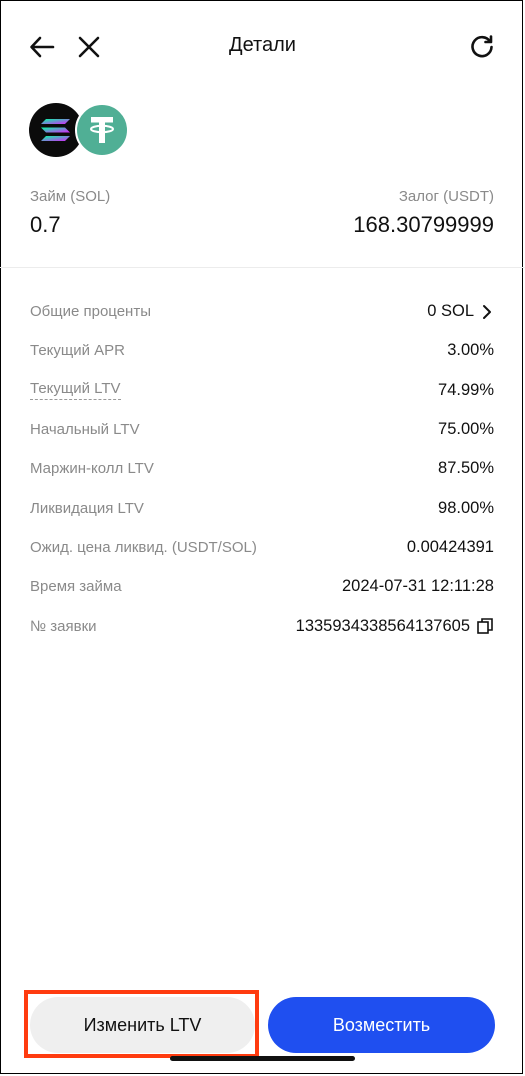 The width and height of the screenshot is (525, 1076). Describe the element at coordinates (466, 389) in the screenshot. I see `detail-value: 74.99%` at that location.